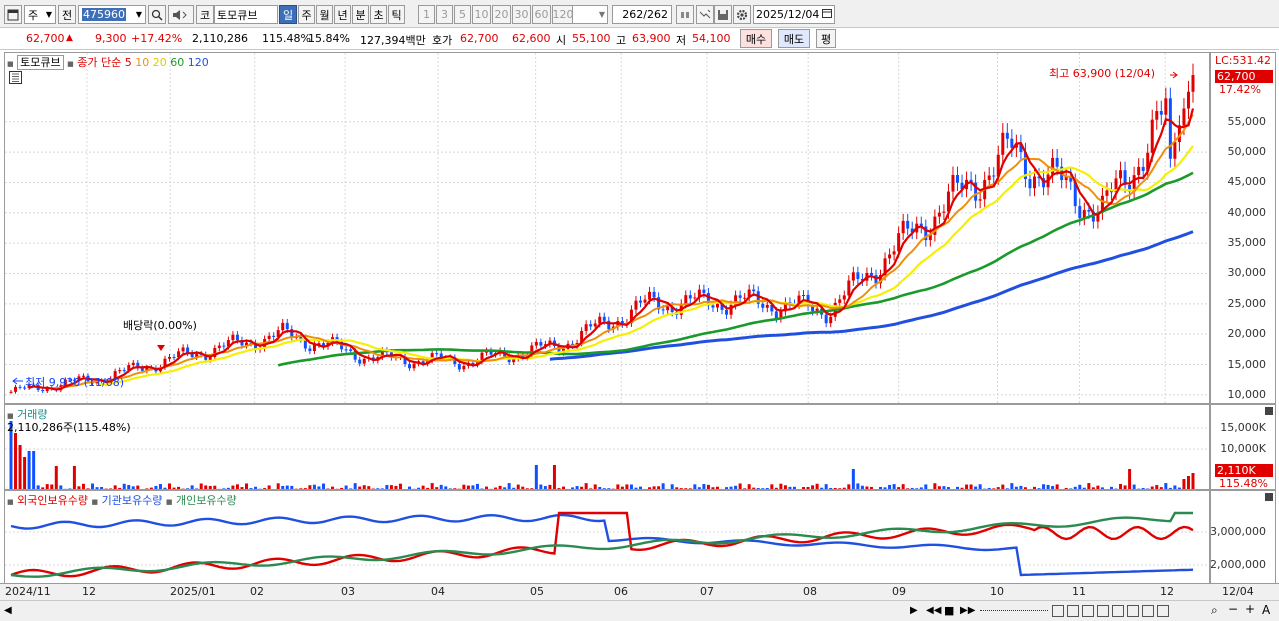  Describe the element at coordinates (40, 62) in the screenshot. I see `legend-stock-name: 토모큐브` at that location.